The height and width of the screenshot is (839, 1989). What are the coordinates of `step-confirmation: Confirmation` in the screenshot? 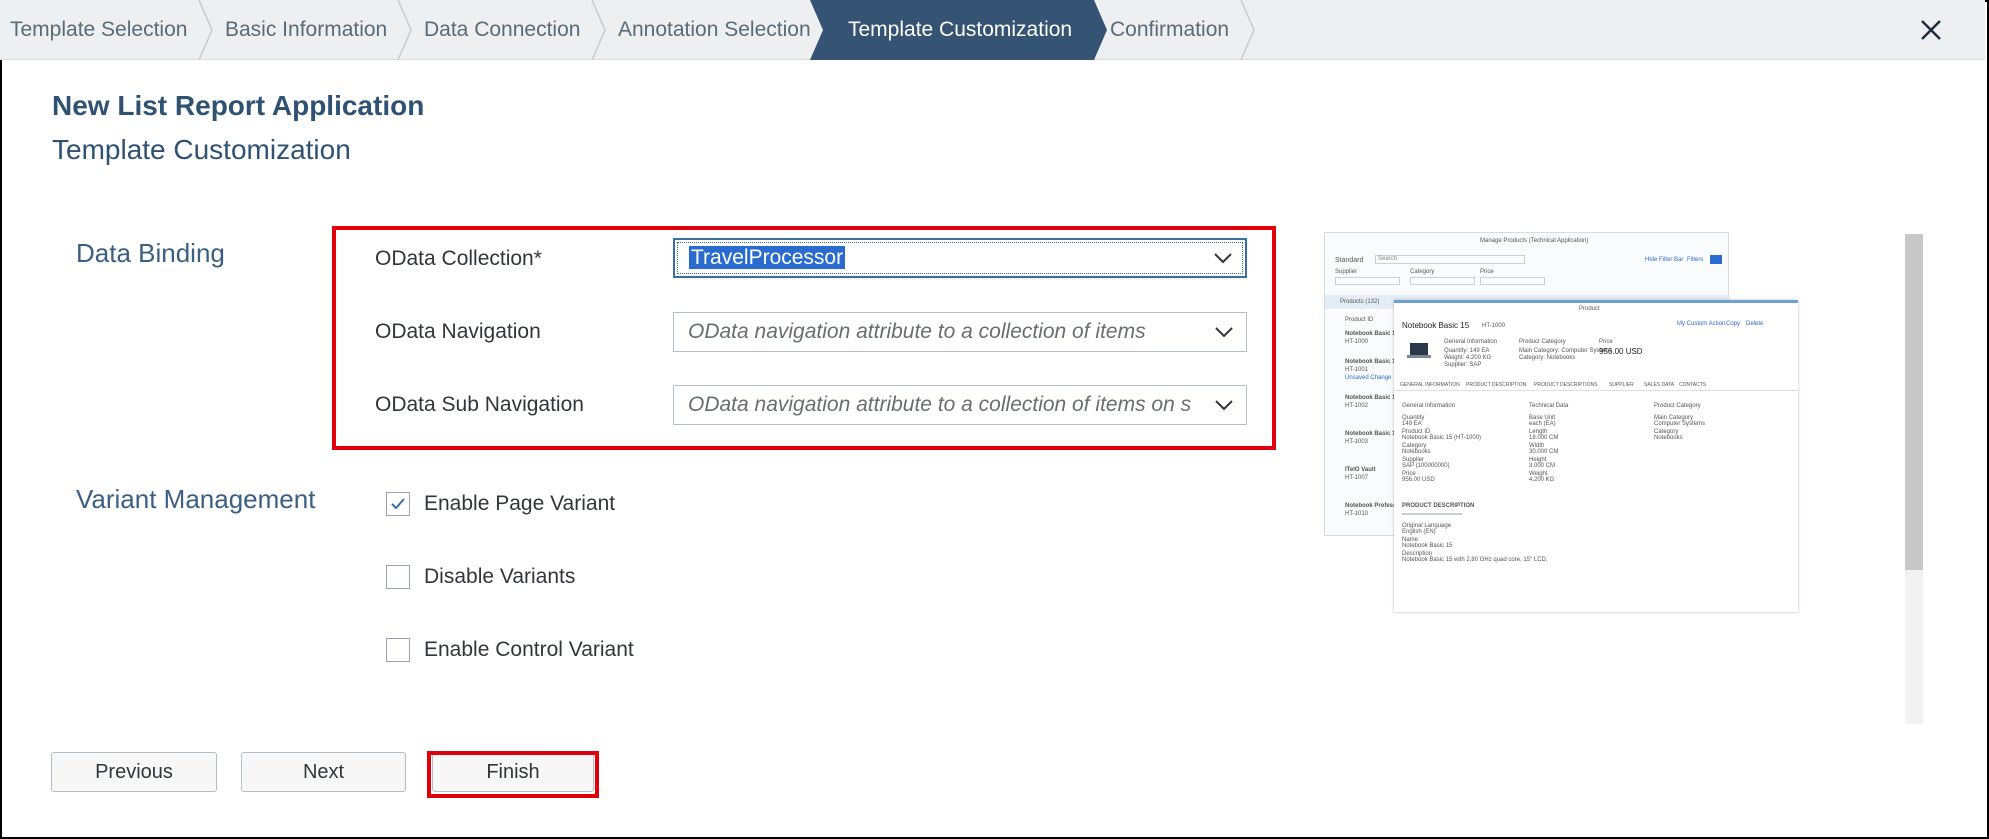 It's located at (1169, 30).